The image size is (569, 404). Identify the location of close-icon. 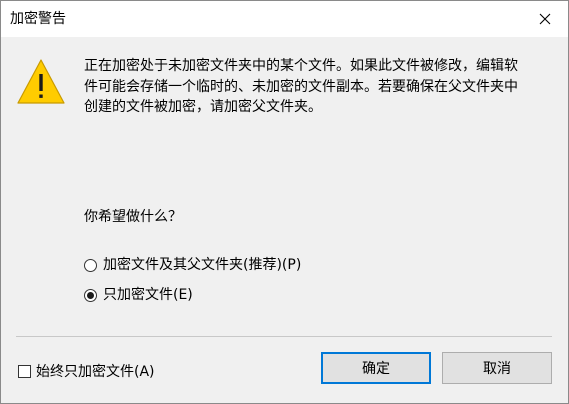
(545, 19).